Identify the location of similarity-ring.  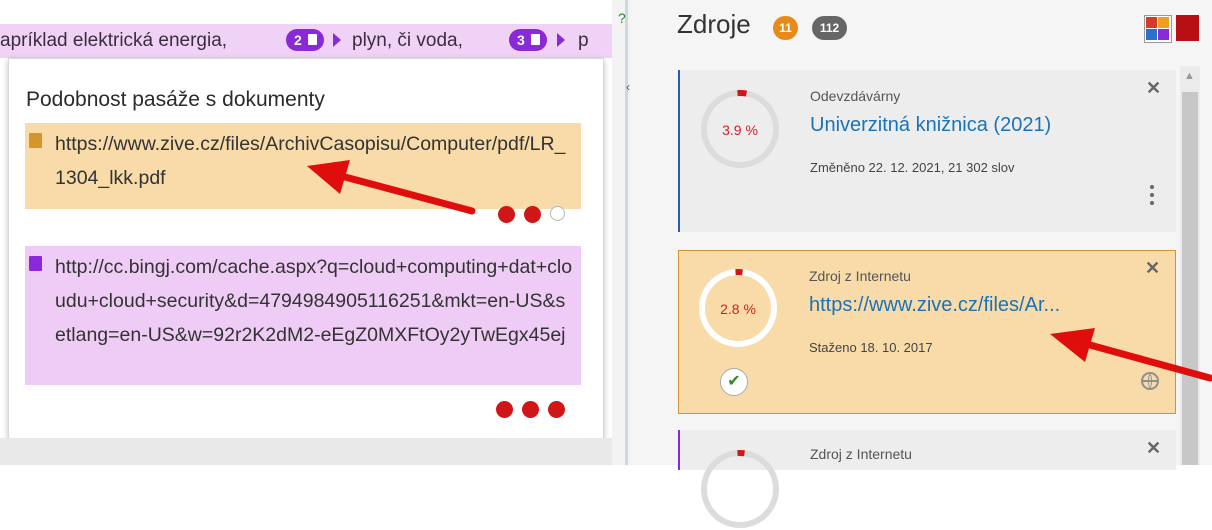
(740, 489).